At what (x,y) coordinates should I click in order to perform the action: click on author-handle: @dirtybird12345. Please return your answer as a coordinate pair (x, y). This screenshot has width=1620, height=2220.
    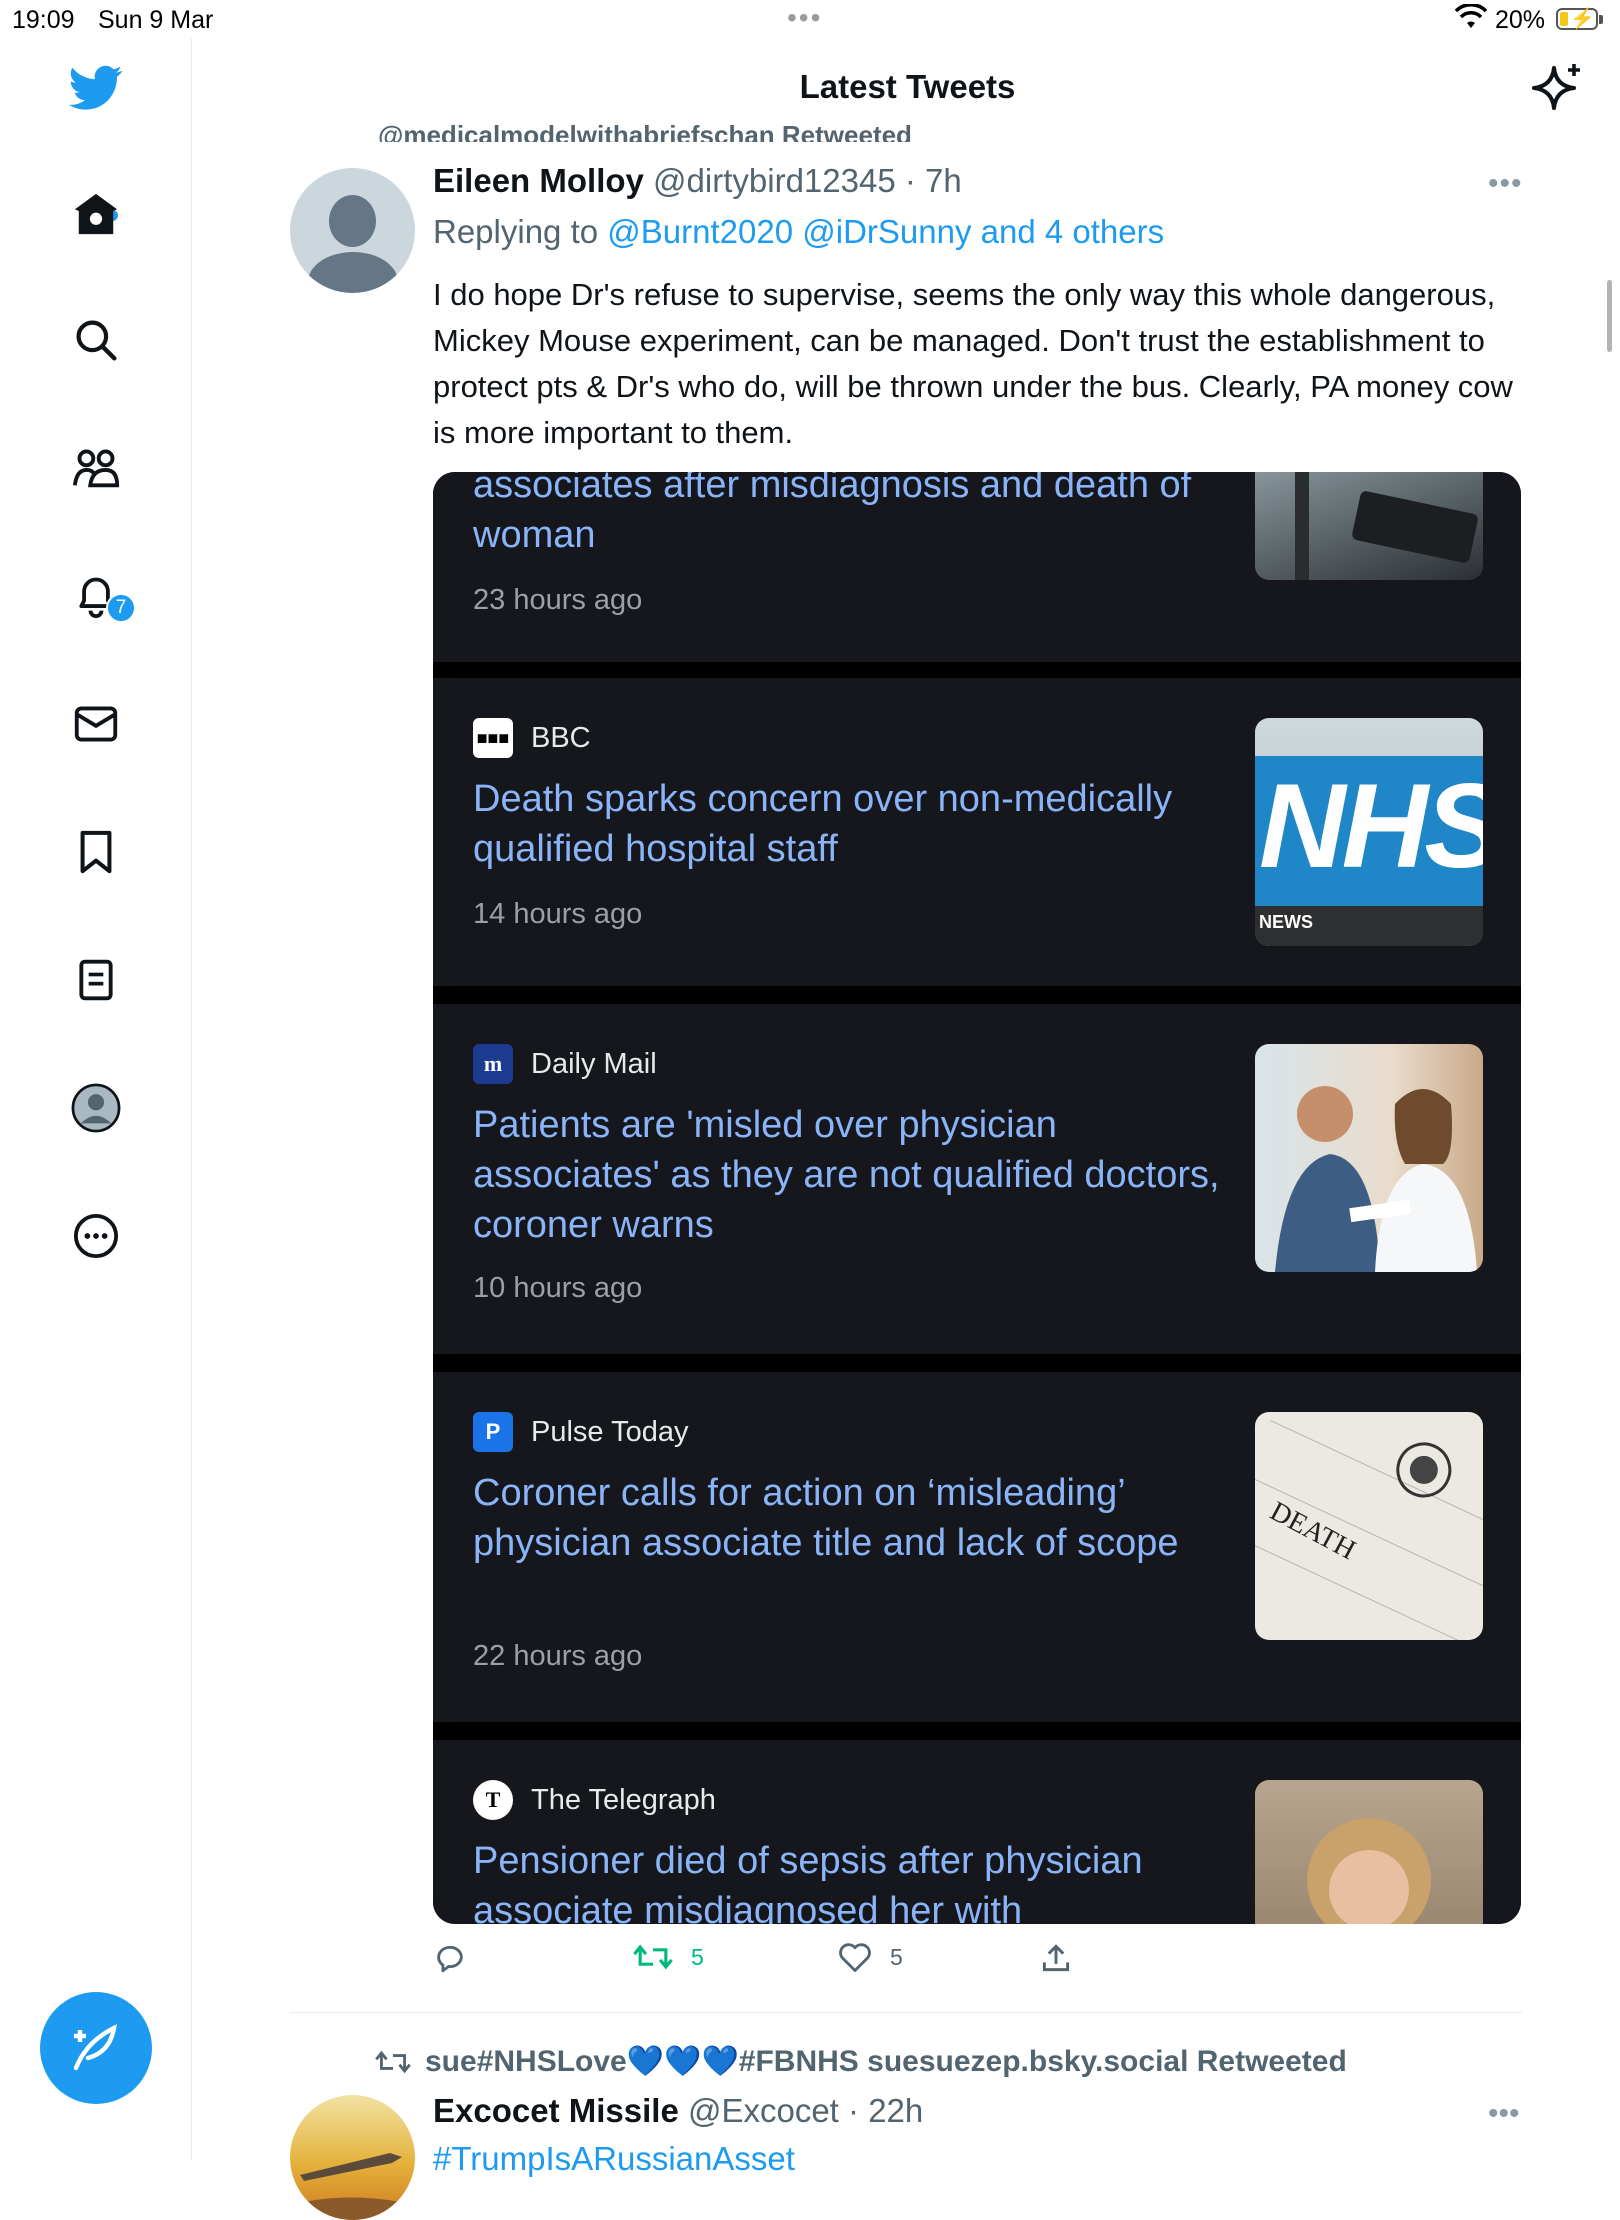
    Looking at the image, I should click on (774, 180).